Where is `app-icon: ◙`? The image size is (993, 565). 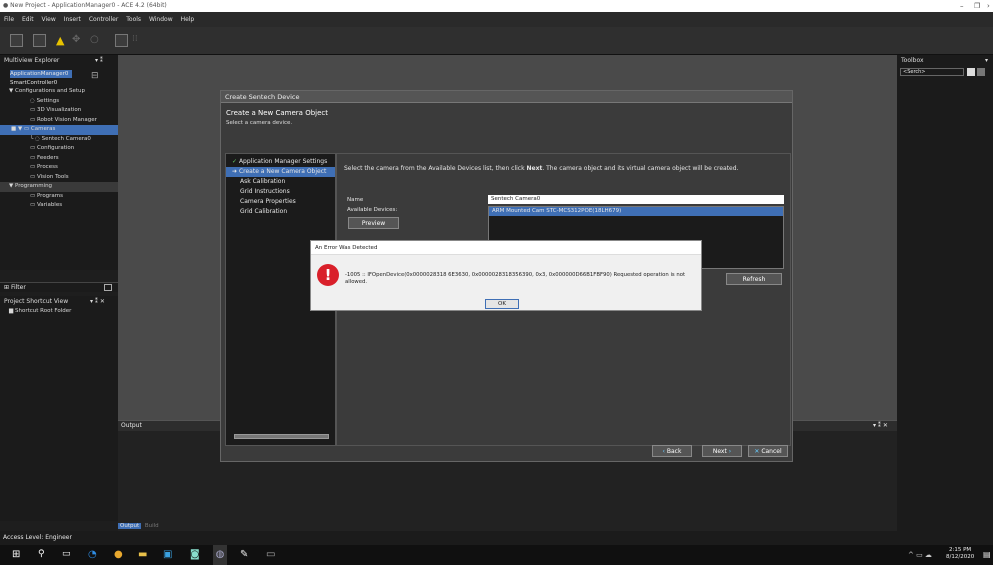 app-icon: ◙ is located at coordinates (195, 554).